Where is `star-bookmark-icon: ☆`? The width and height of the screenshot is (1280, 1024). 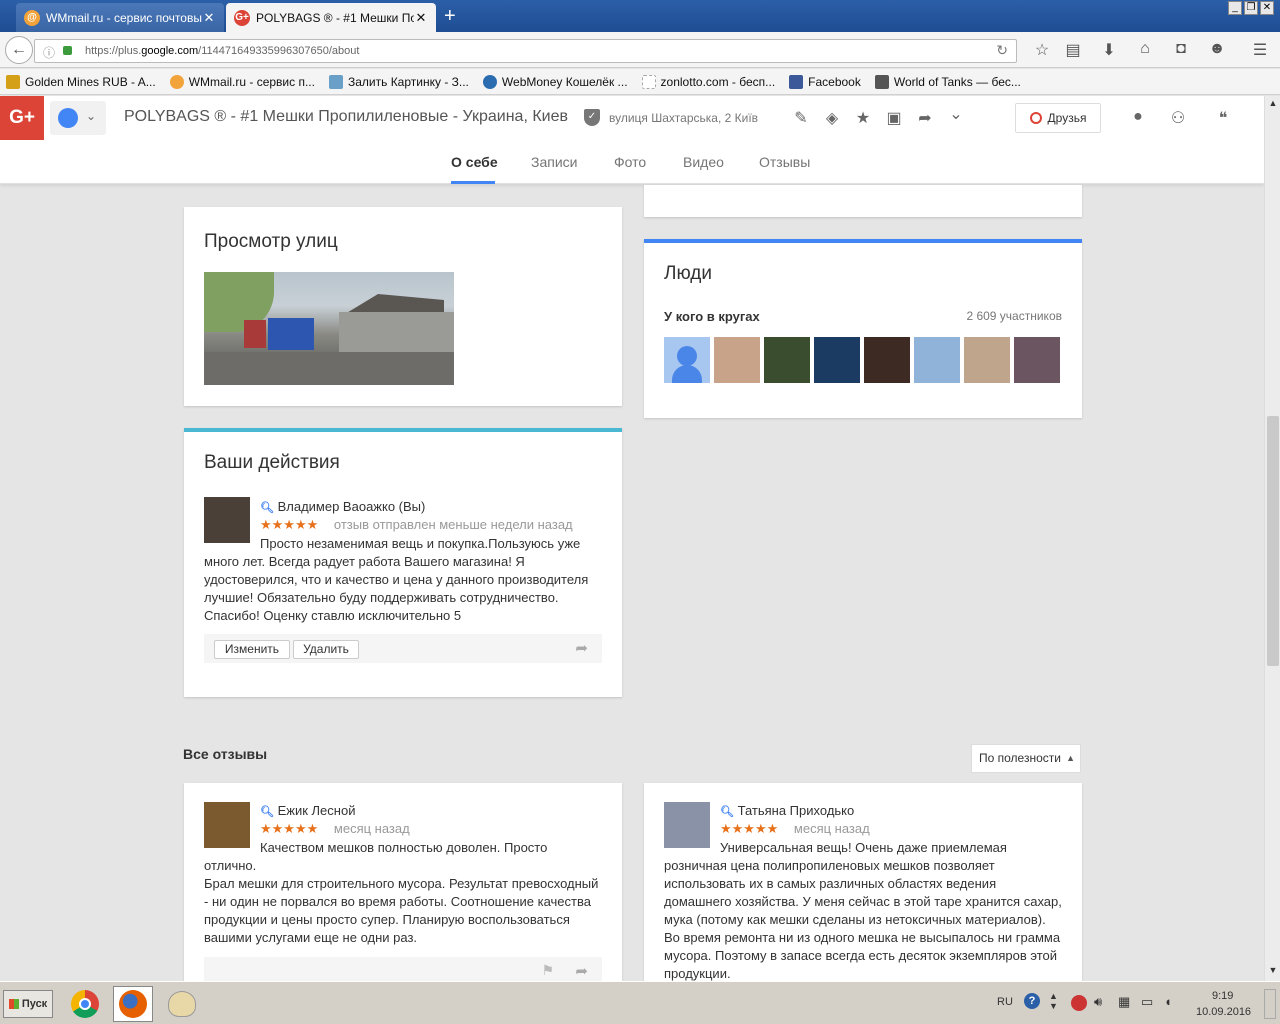 star-bookmark-icon: ☆ is located at coordinates (1042, 50).